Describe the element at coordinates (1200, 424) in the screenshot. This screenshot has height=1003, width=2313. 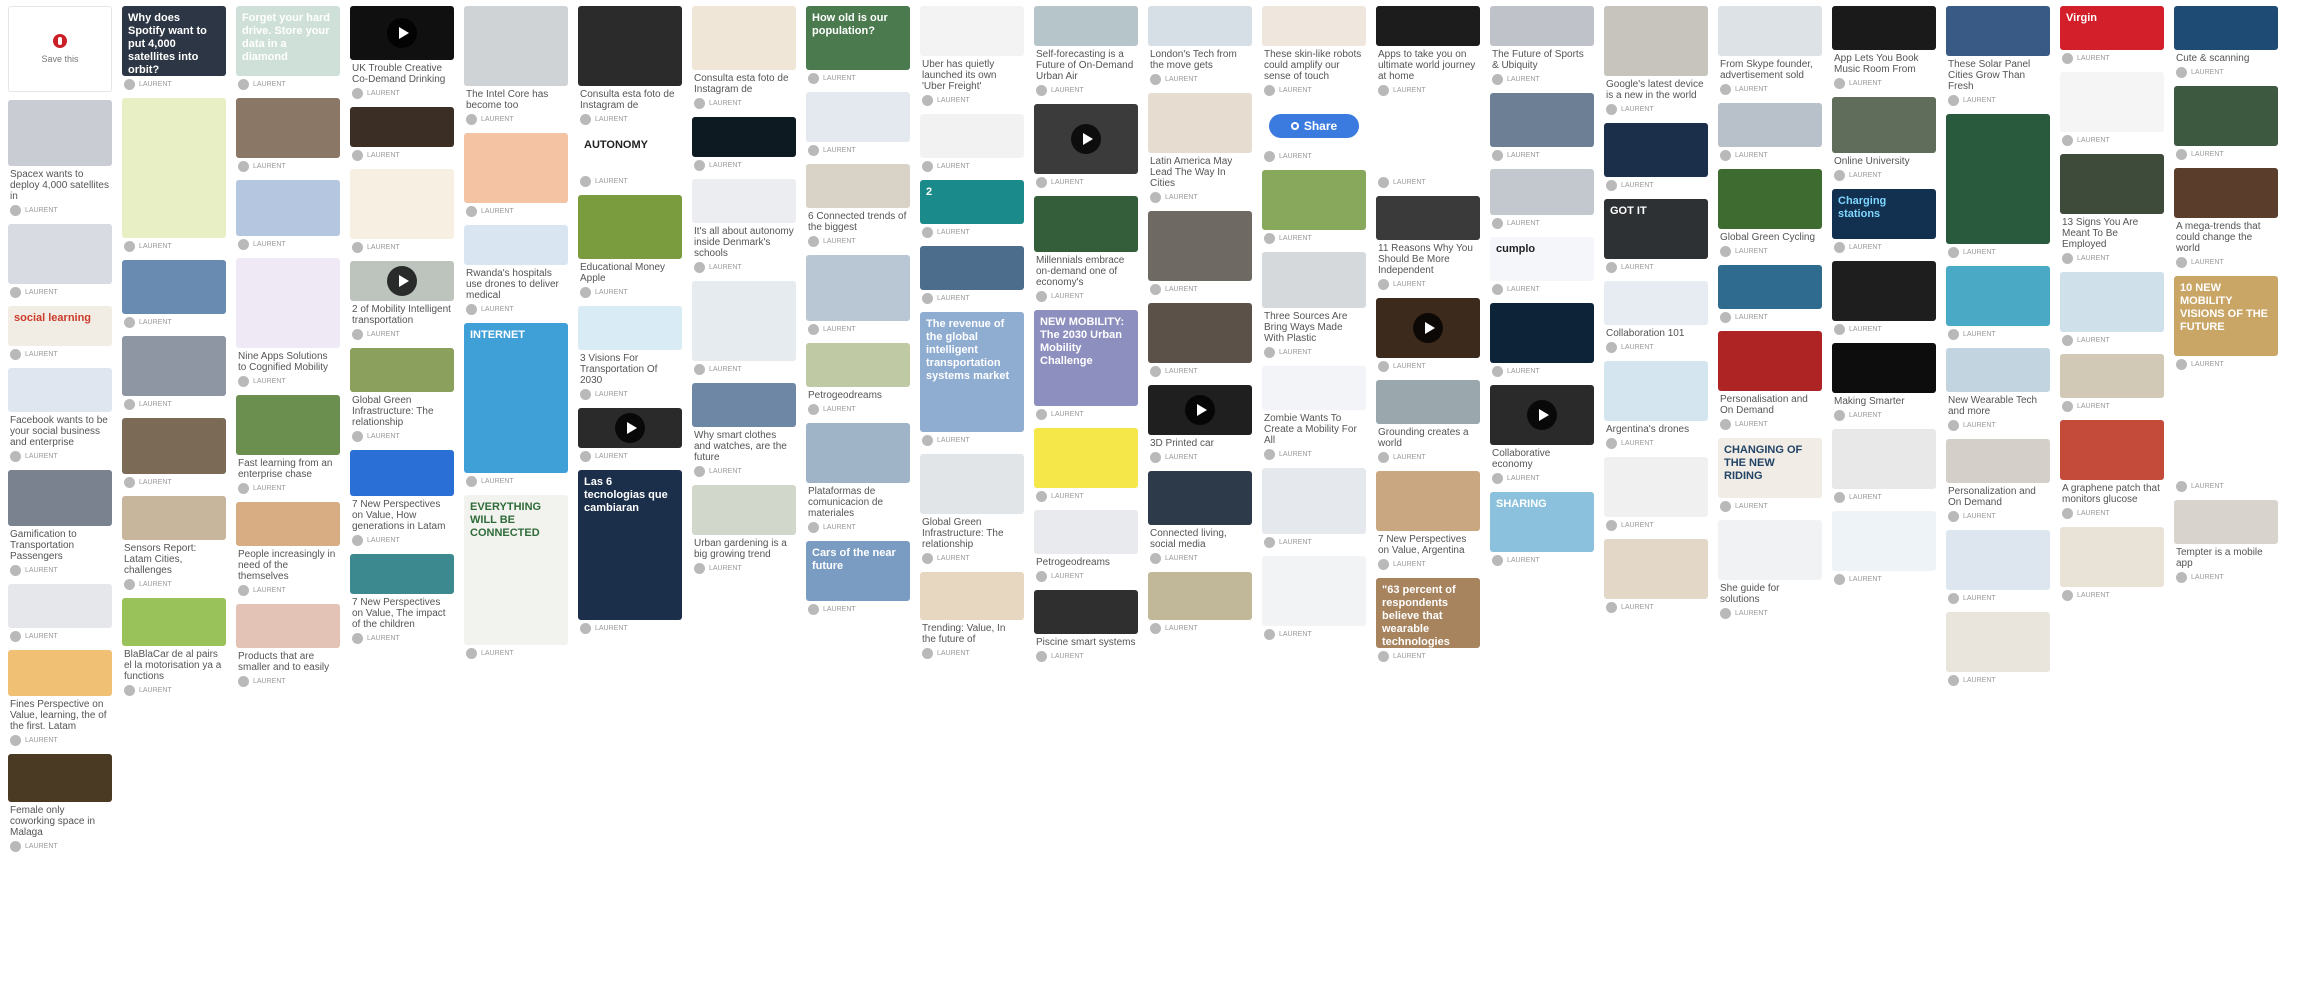
I see `pin-card: 3D Printed car LAURENT` at that location.